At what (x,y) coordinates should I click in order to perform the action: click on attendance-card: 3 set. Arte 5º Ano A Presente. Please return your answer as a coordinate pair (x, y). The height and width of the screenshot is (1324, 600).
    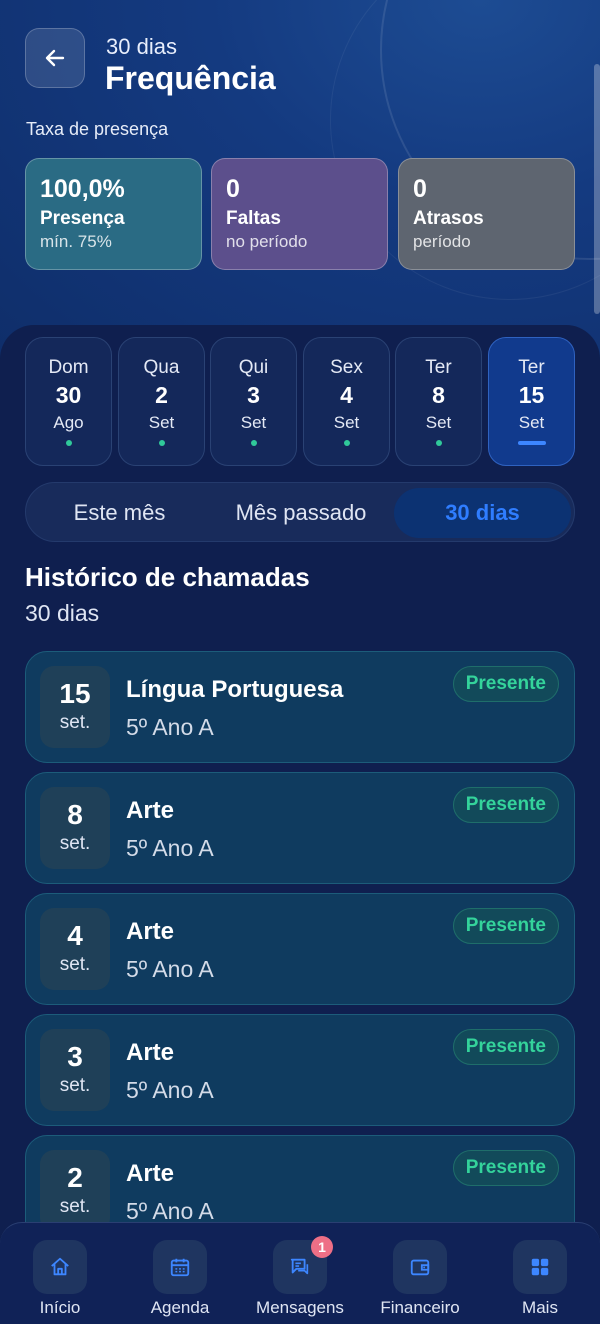
    Looking at the image, I should click on (300, 1070).